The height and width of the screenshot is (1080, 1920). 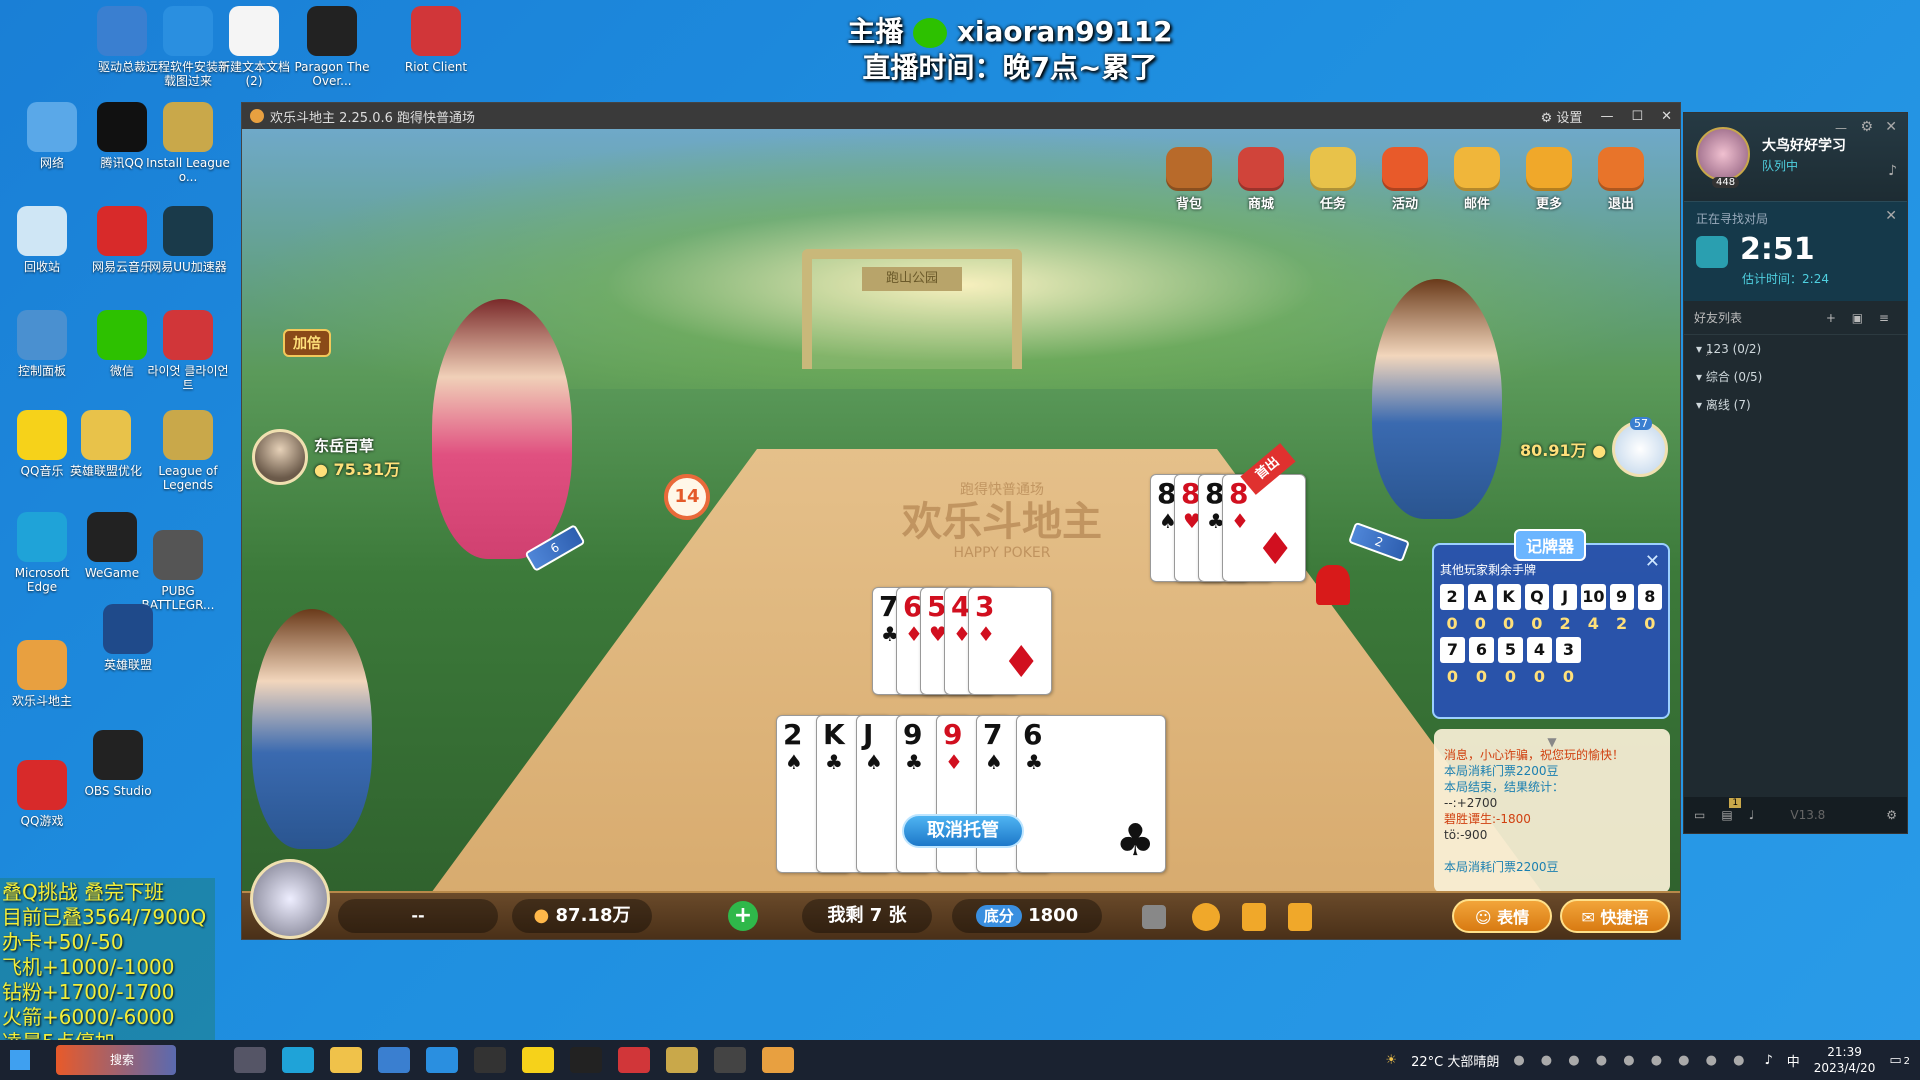 I want to click on left-player-avatar, so click(x=280, y=457).